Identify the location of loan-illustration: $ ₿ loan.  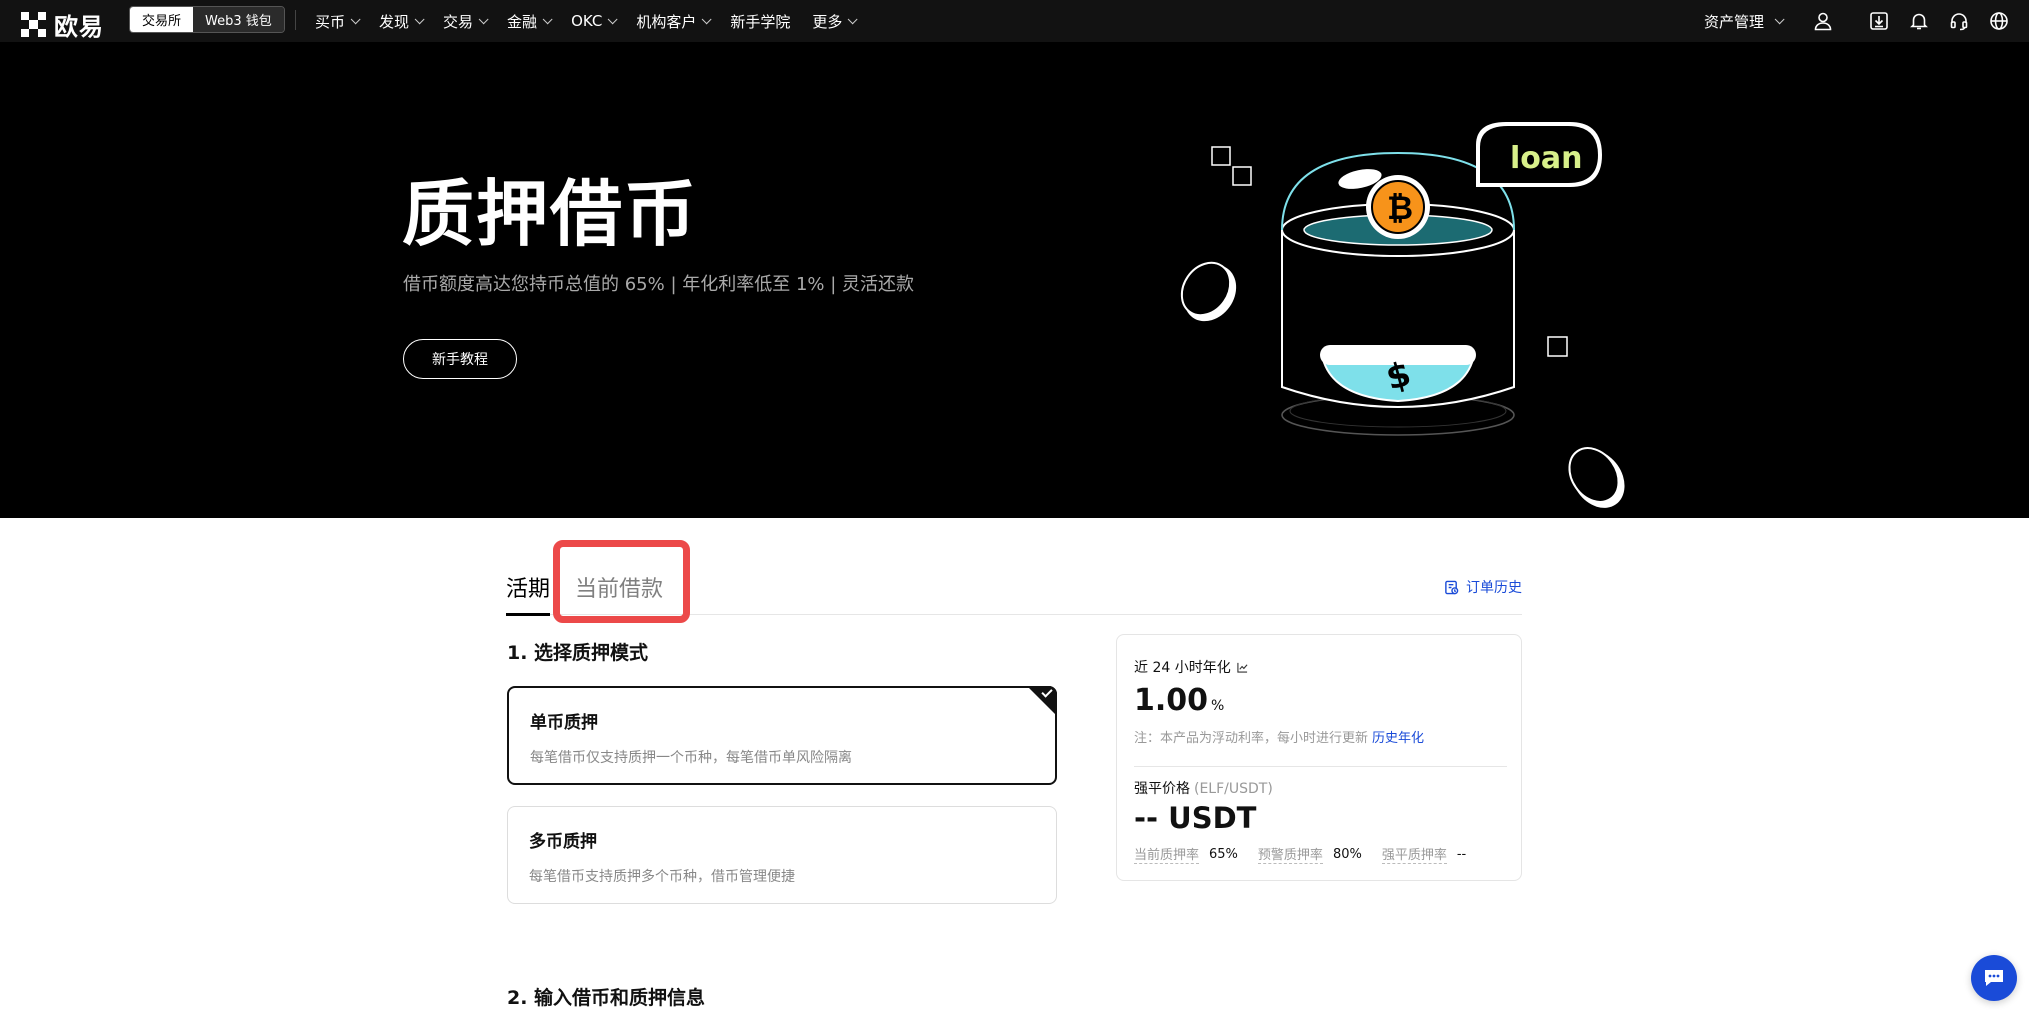
(1402, 315).